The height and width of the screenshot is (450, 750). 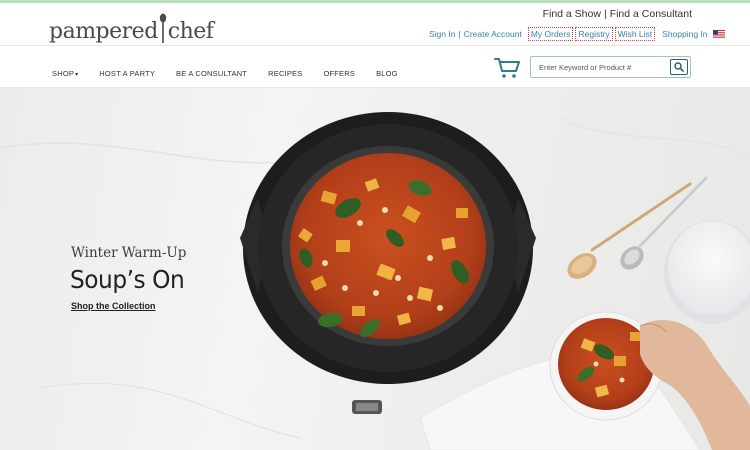 I want to click on search-icon, so click(x=679, y=67).